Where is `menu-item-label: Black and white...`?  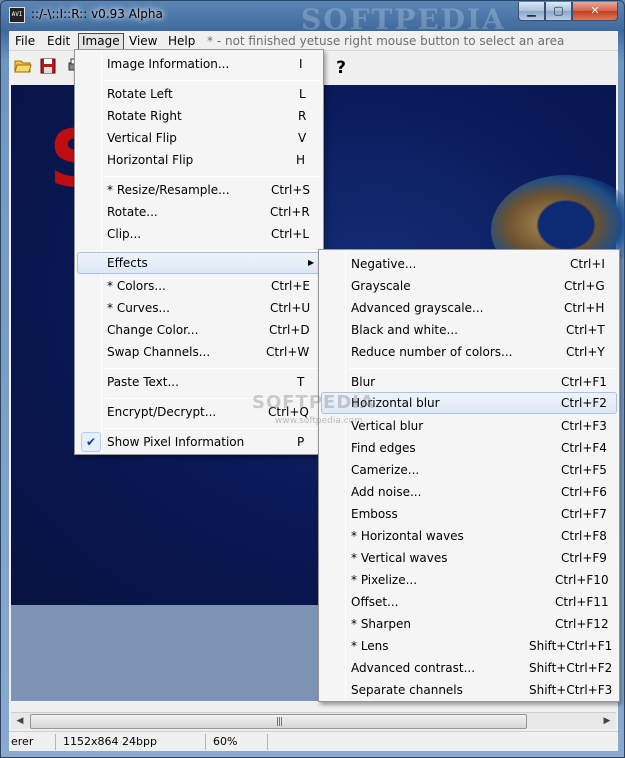
menu-item-label: Black and white... is located at coordinates (404, 330).